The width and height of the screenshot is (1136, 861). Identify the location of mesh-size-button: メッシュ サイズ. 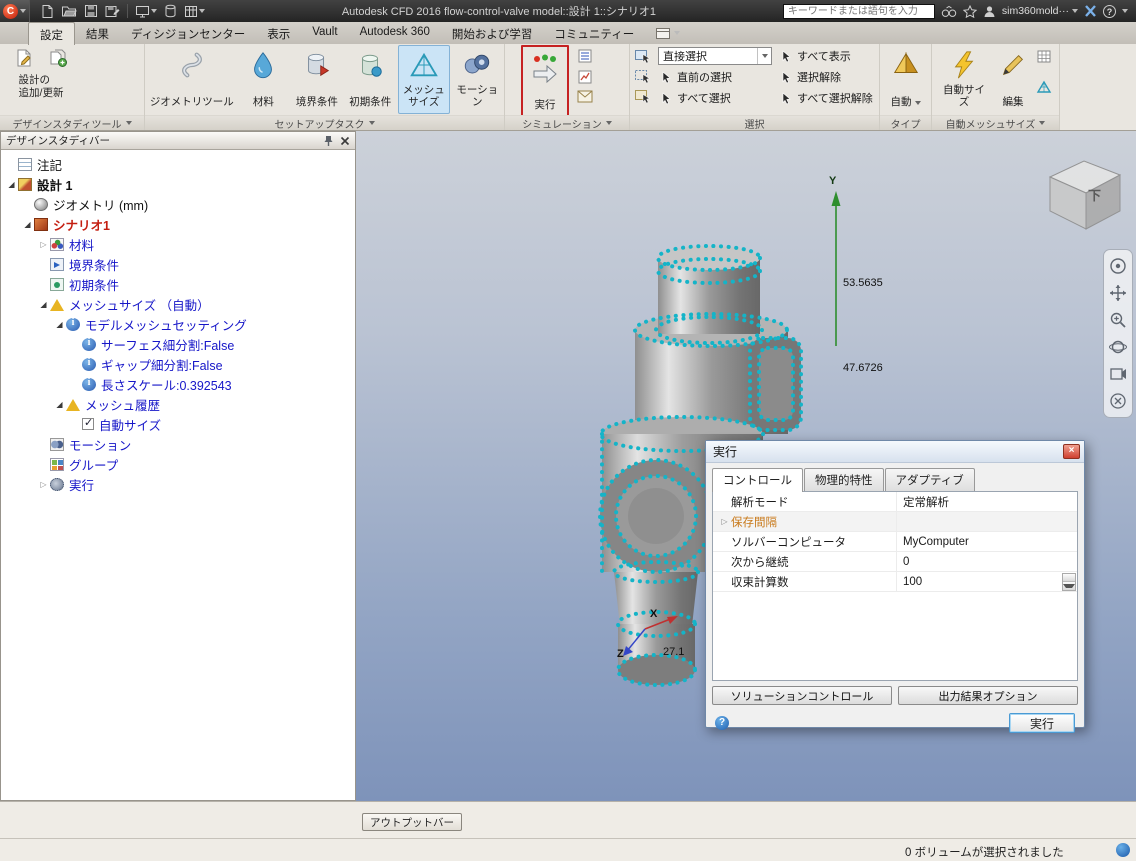
(424, 79).